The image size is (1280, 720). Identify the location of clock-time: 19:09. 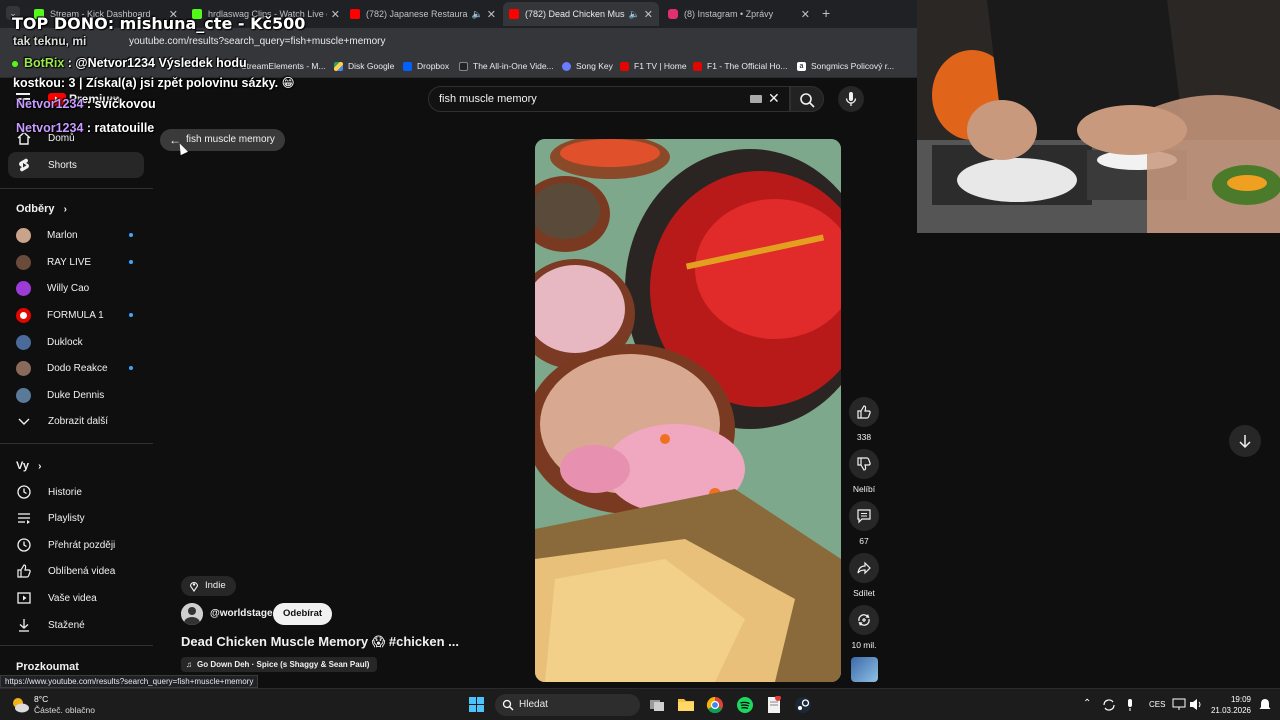
(1228, 699).